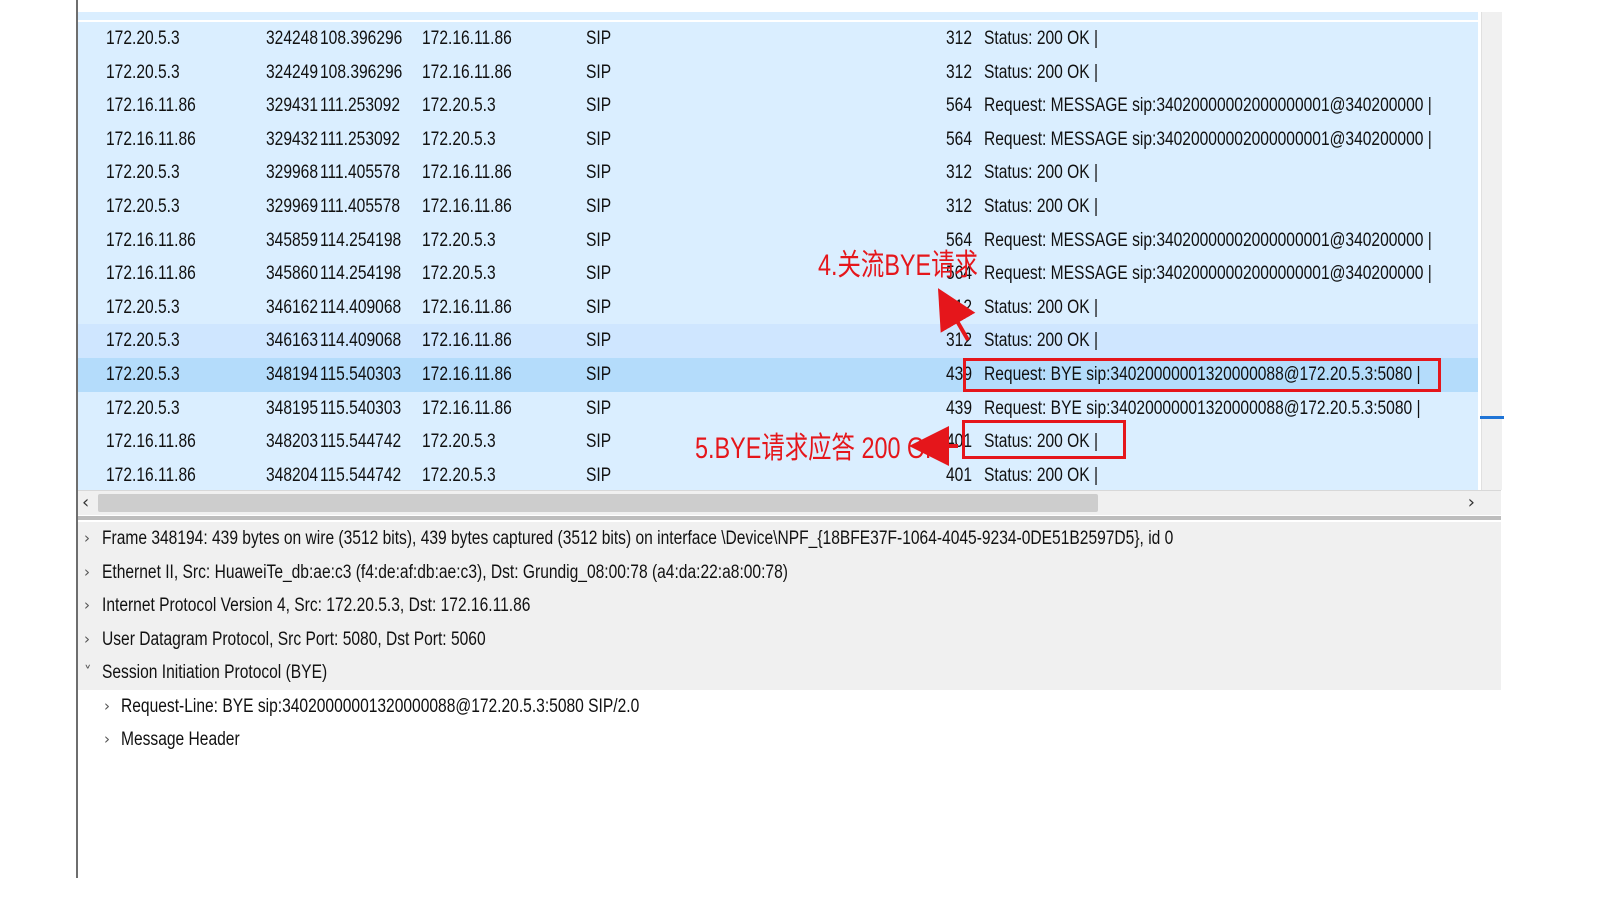  I want to click on scroll-left-icon: ‹, so click(85, 502).